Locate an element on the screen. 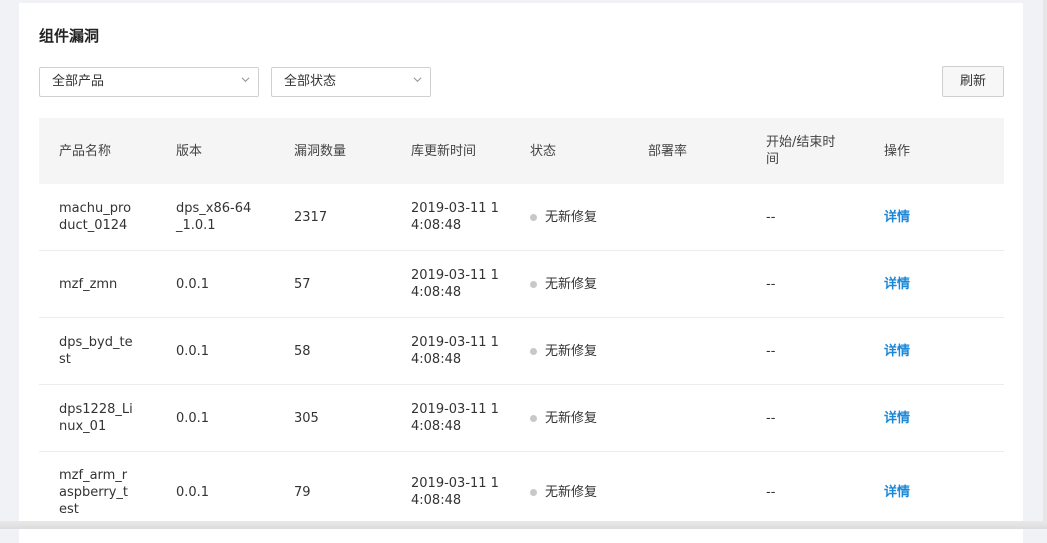 This screenshot has height=543, width=1047. product-name: dps1228_Linux_01 is located at coordinates (96, 418).